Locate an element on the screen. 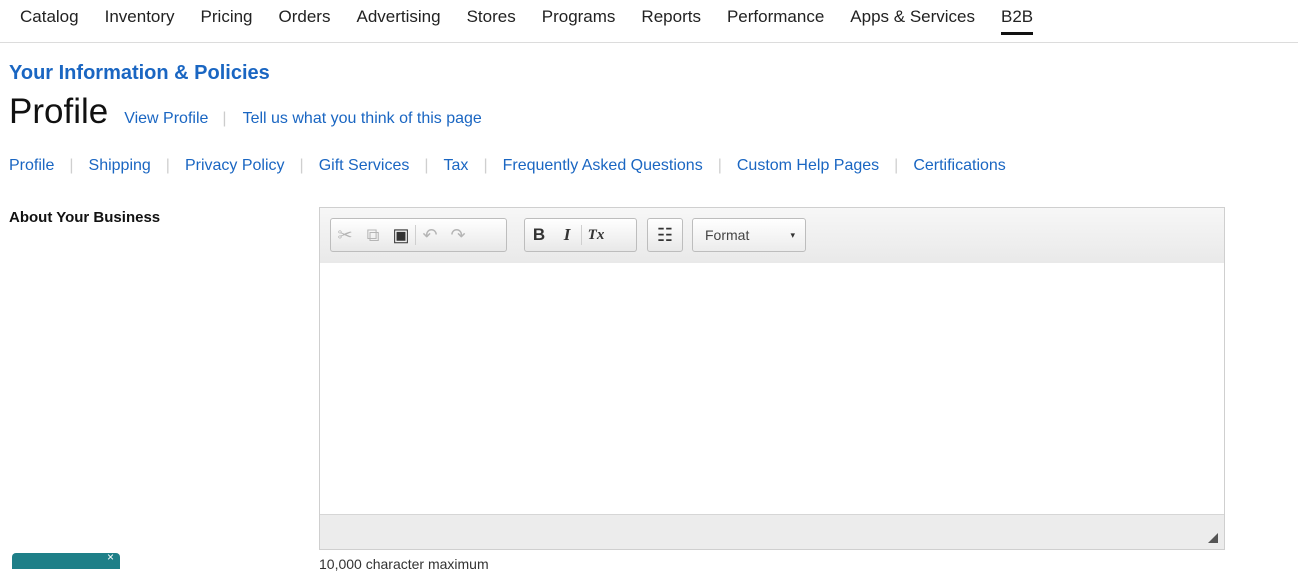 The image size is (1298, 572). subnav-tax: Tax is located at coordinates (456, 166).